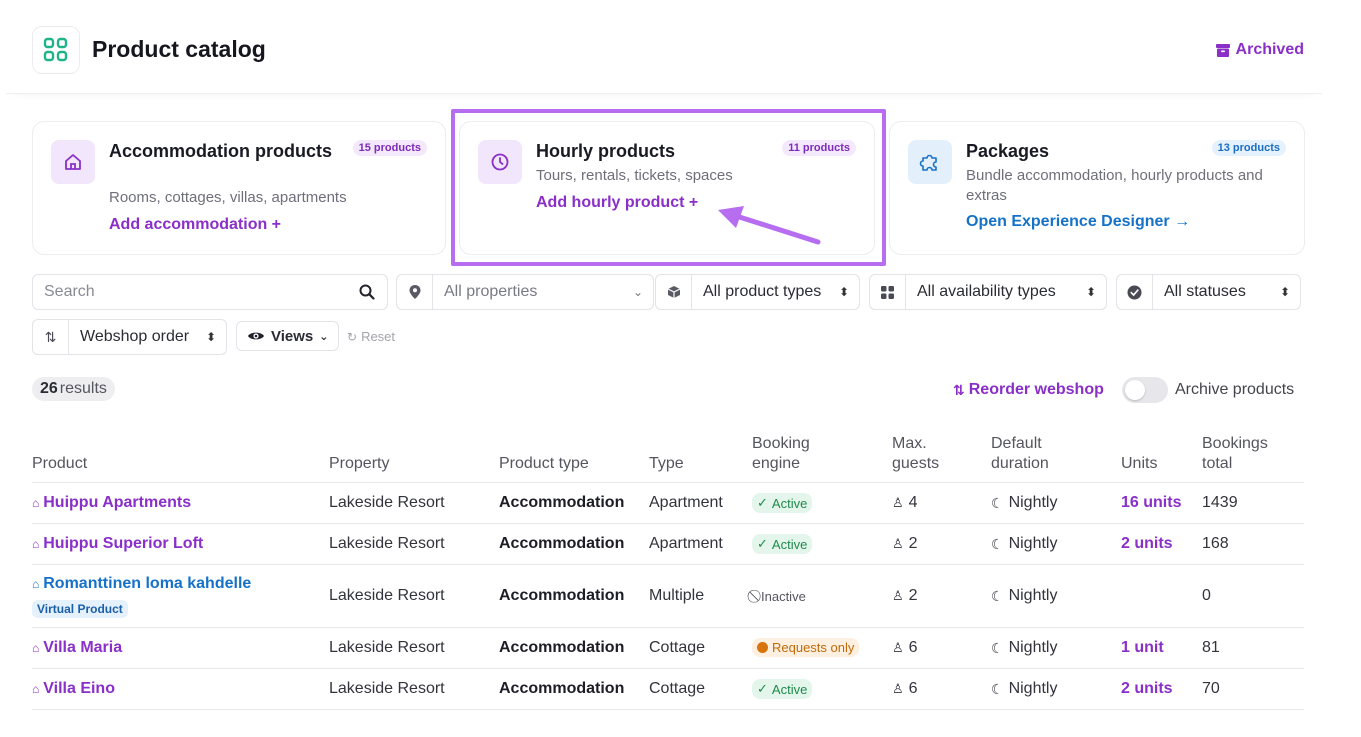  I want to click on archived-link: Archived, so click(1259, 50).